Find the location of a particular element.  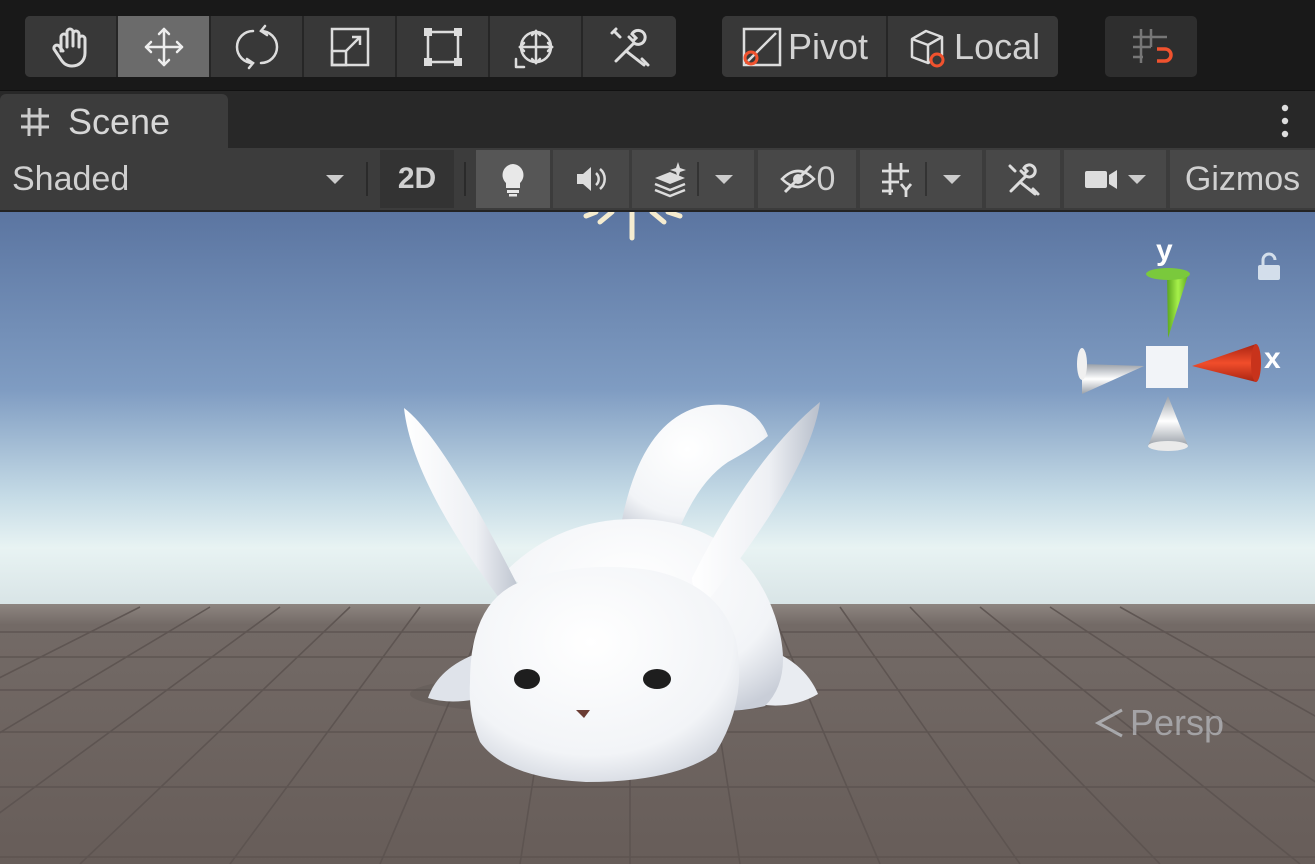

handle-mode-group: Pivot Local is located at coordinates (890, 46).